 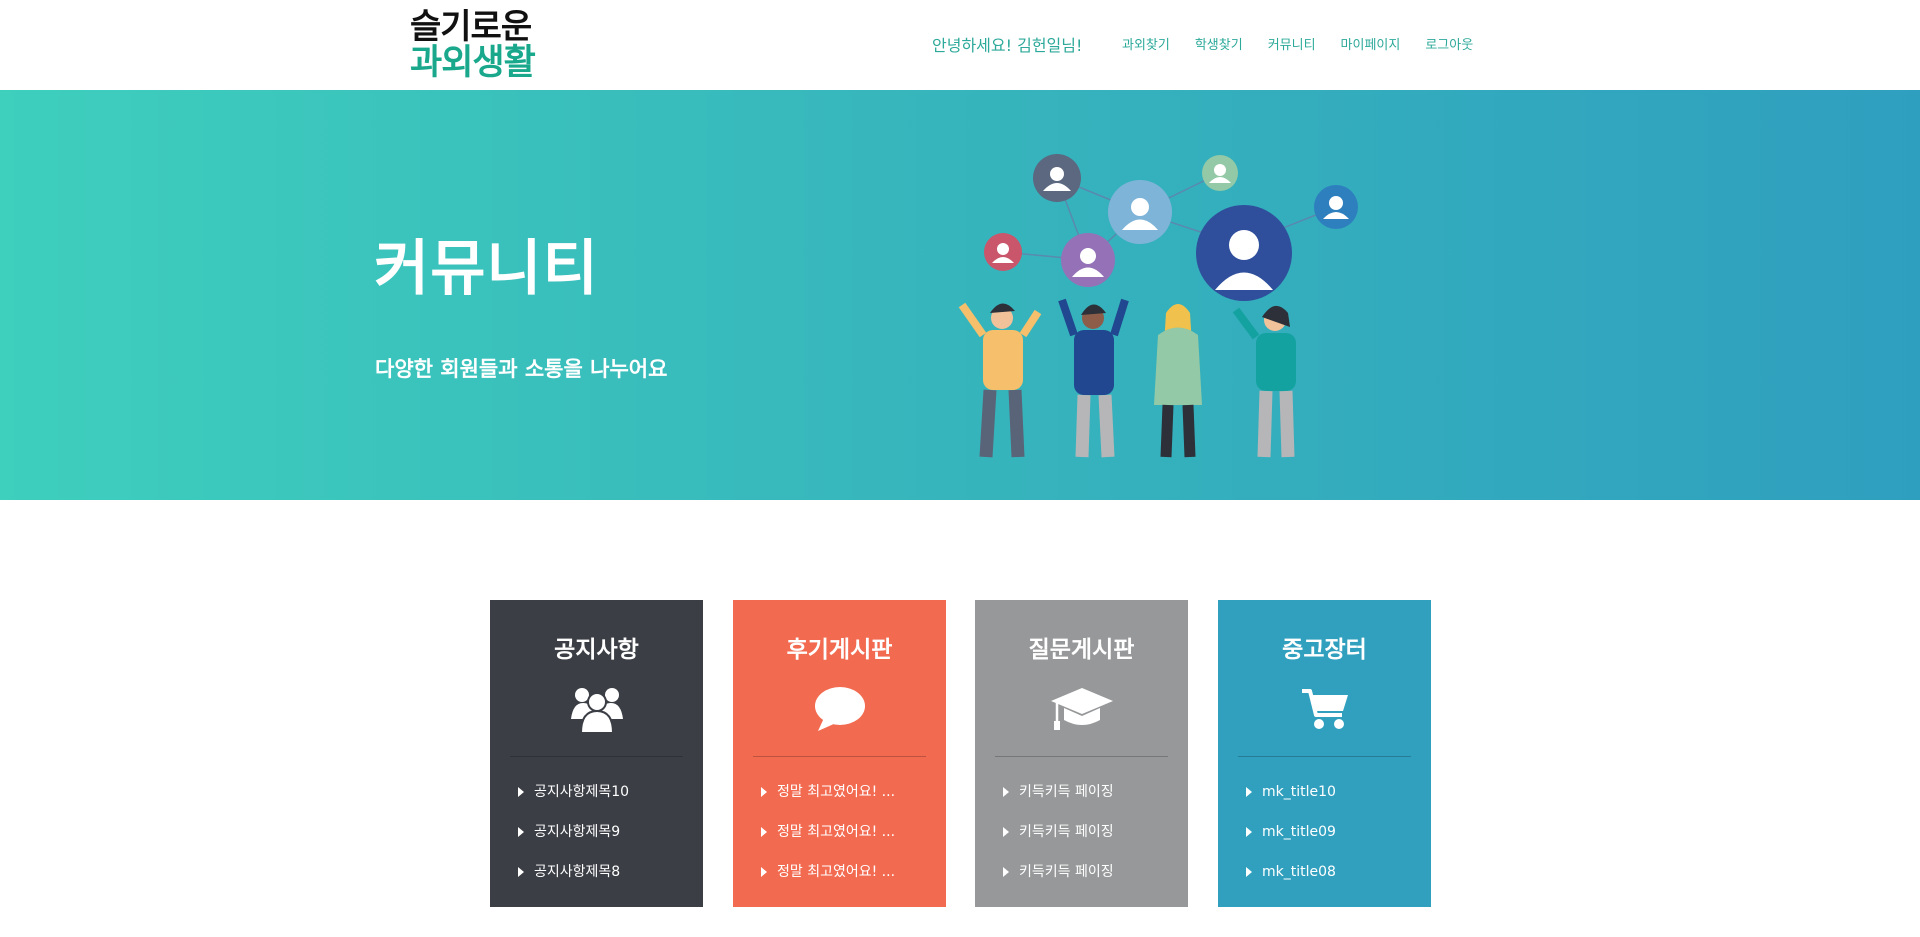 What do you see at coordinates (605, 802) in the screenshot?
I see `list-item: 공지사항제목10` at bounding box center [605, 802].